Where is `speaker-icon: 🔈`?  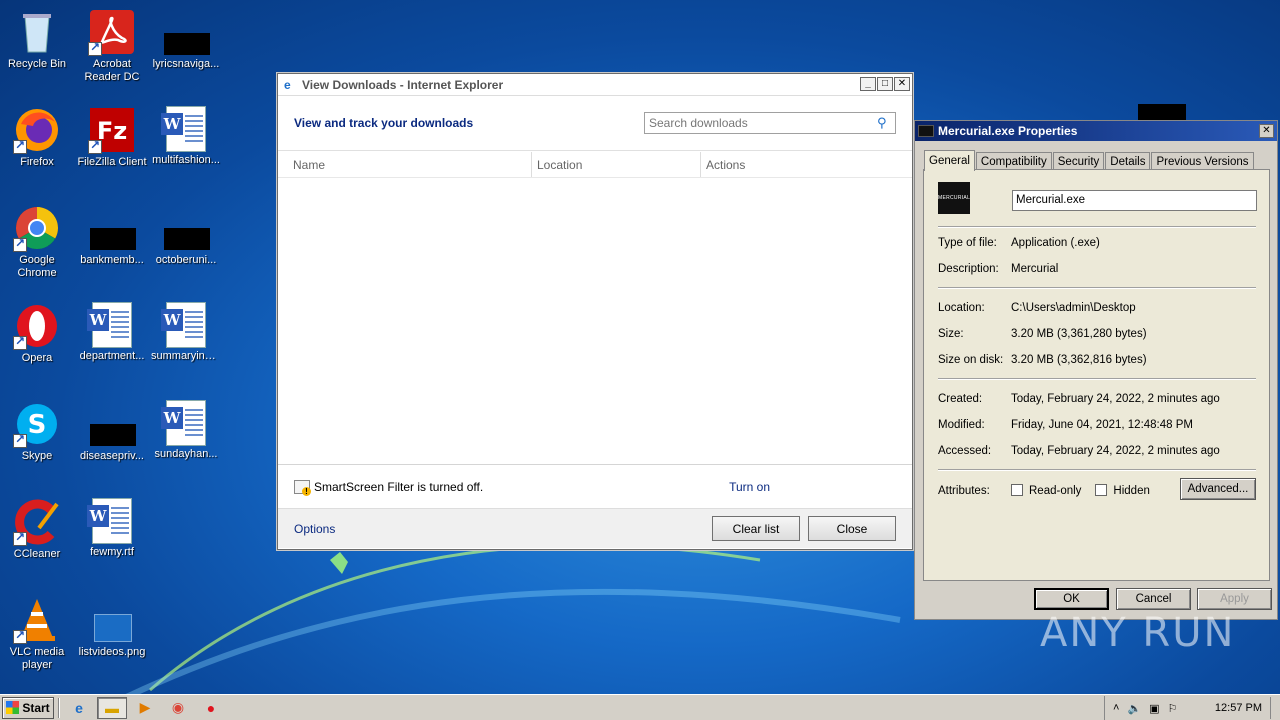 speaker-icon: 🔈 is located at coordinates (1134, 708).